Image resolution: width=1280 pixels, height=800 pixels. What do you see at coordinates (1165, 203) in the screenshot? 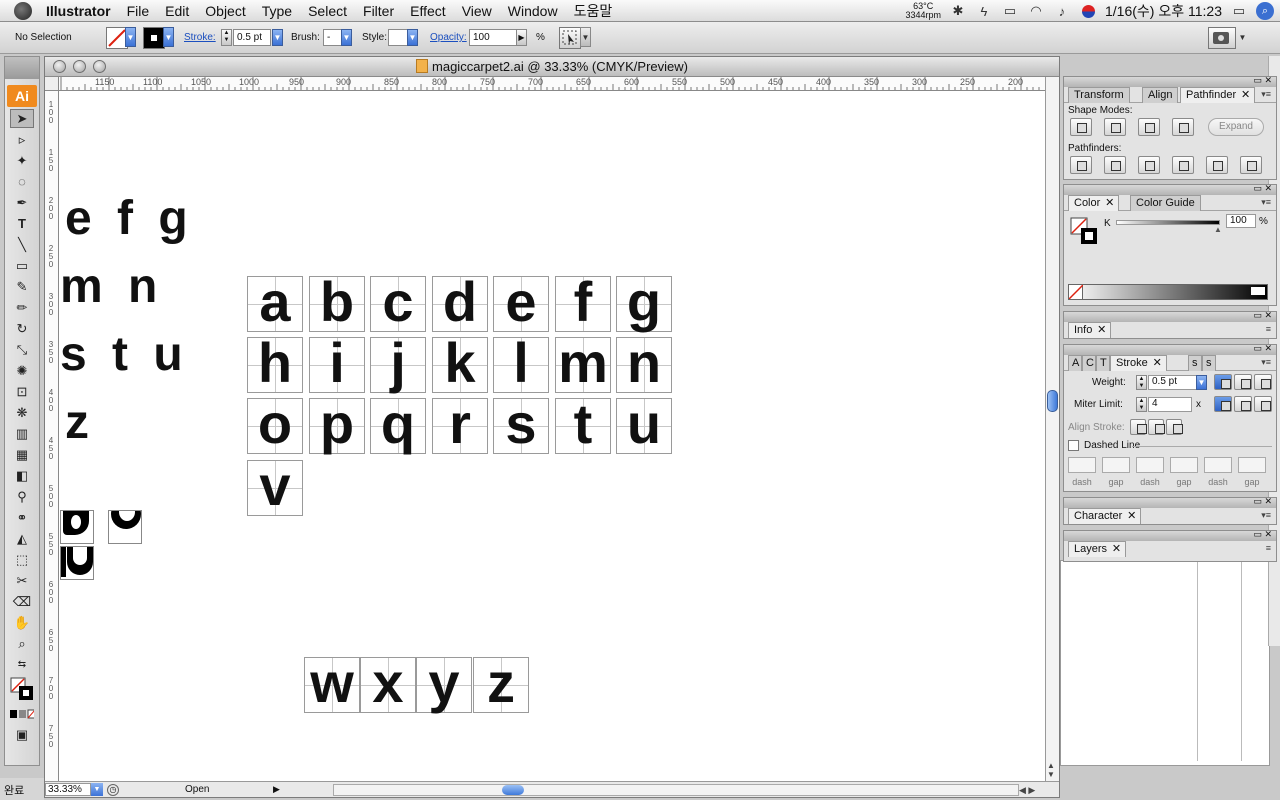
I see `tab-color-guide: Color Guide` at bounding box center [1165, 203].